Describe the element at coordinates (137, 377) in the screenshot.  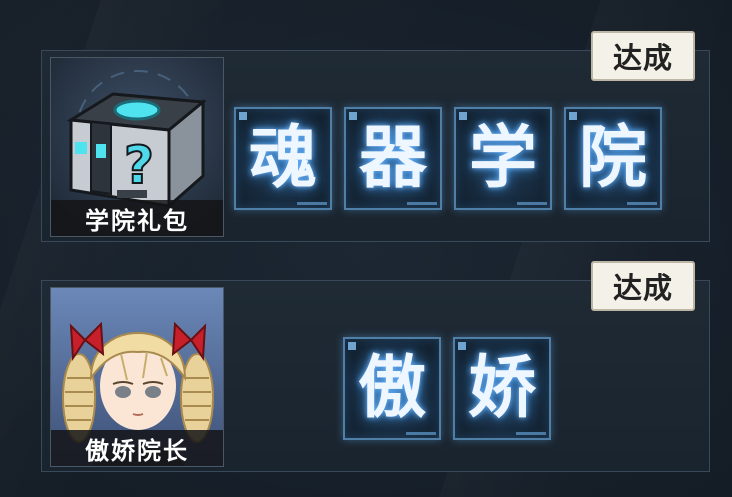
I see `reward-thumbnail: 傲娇院长` at that location.